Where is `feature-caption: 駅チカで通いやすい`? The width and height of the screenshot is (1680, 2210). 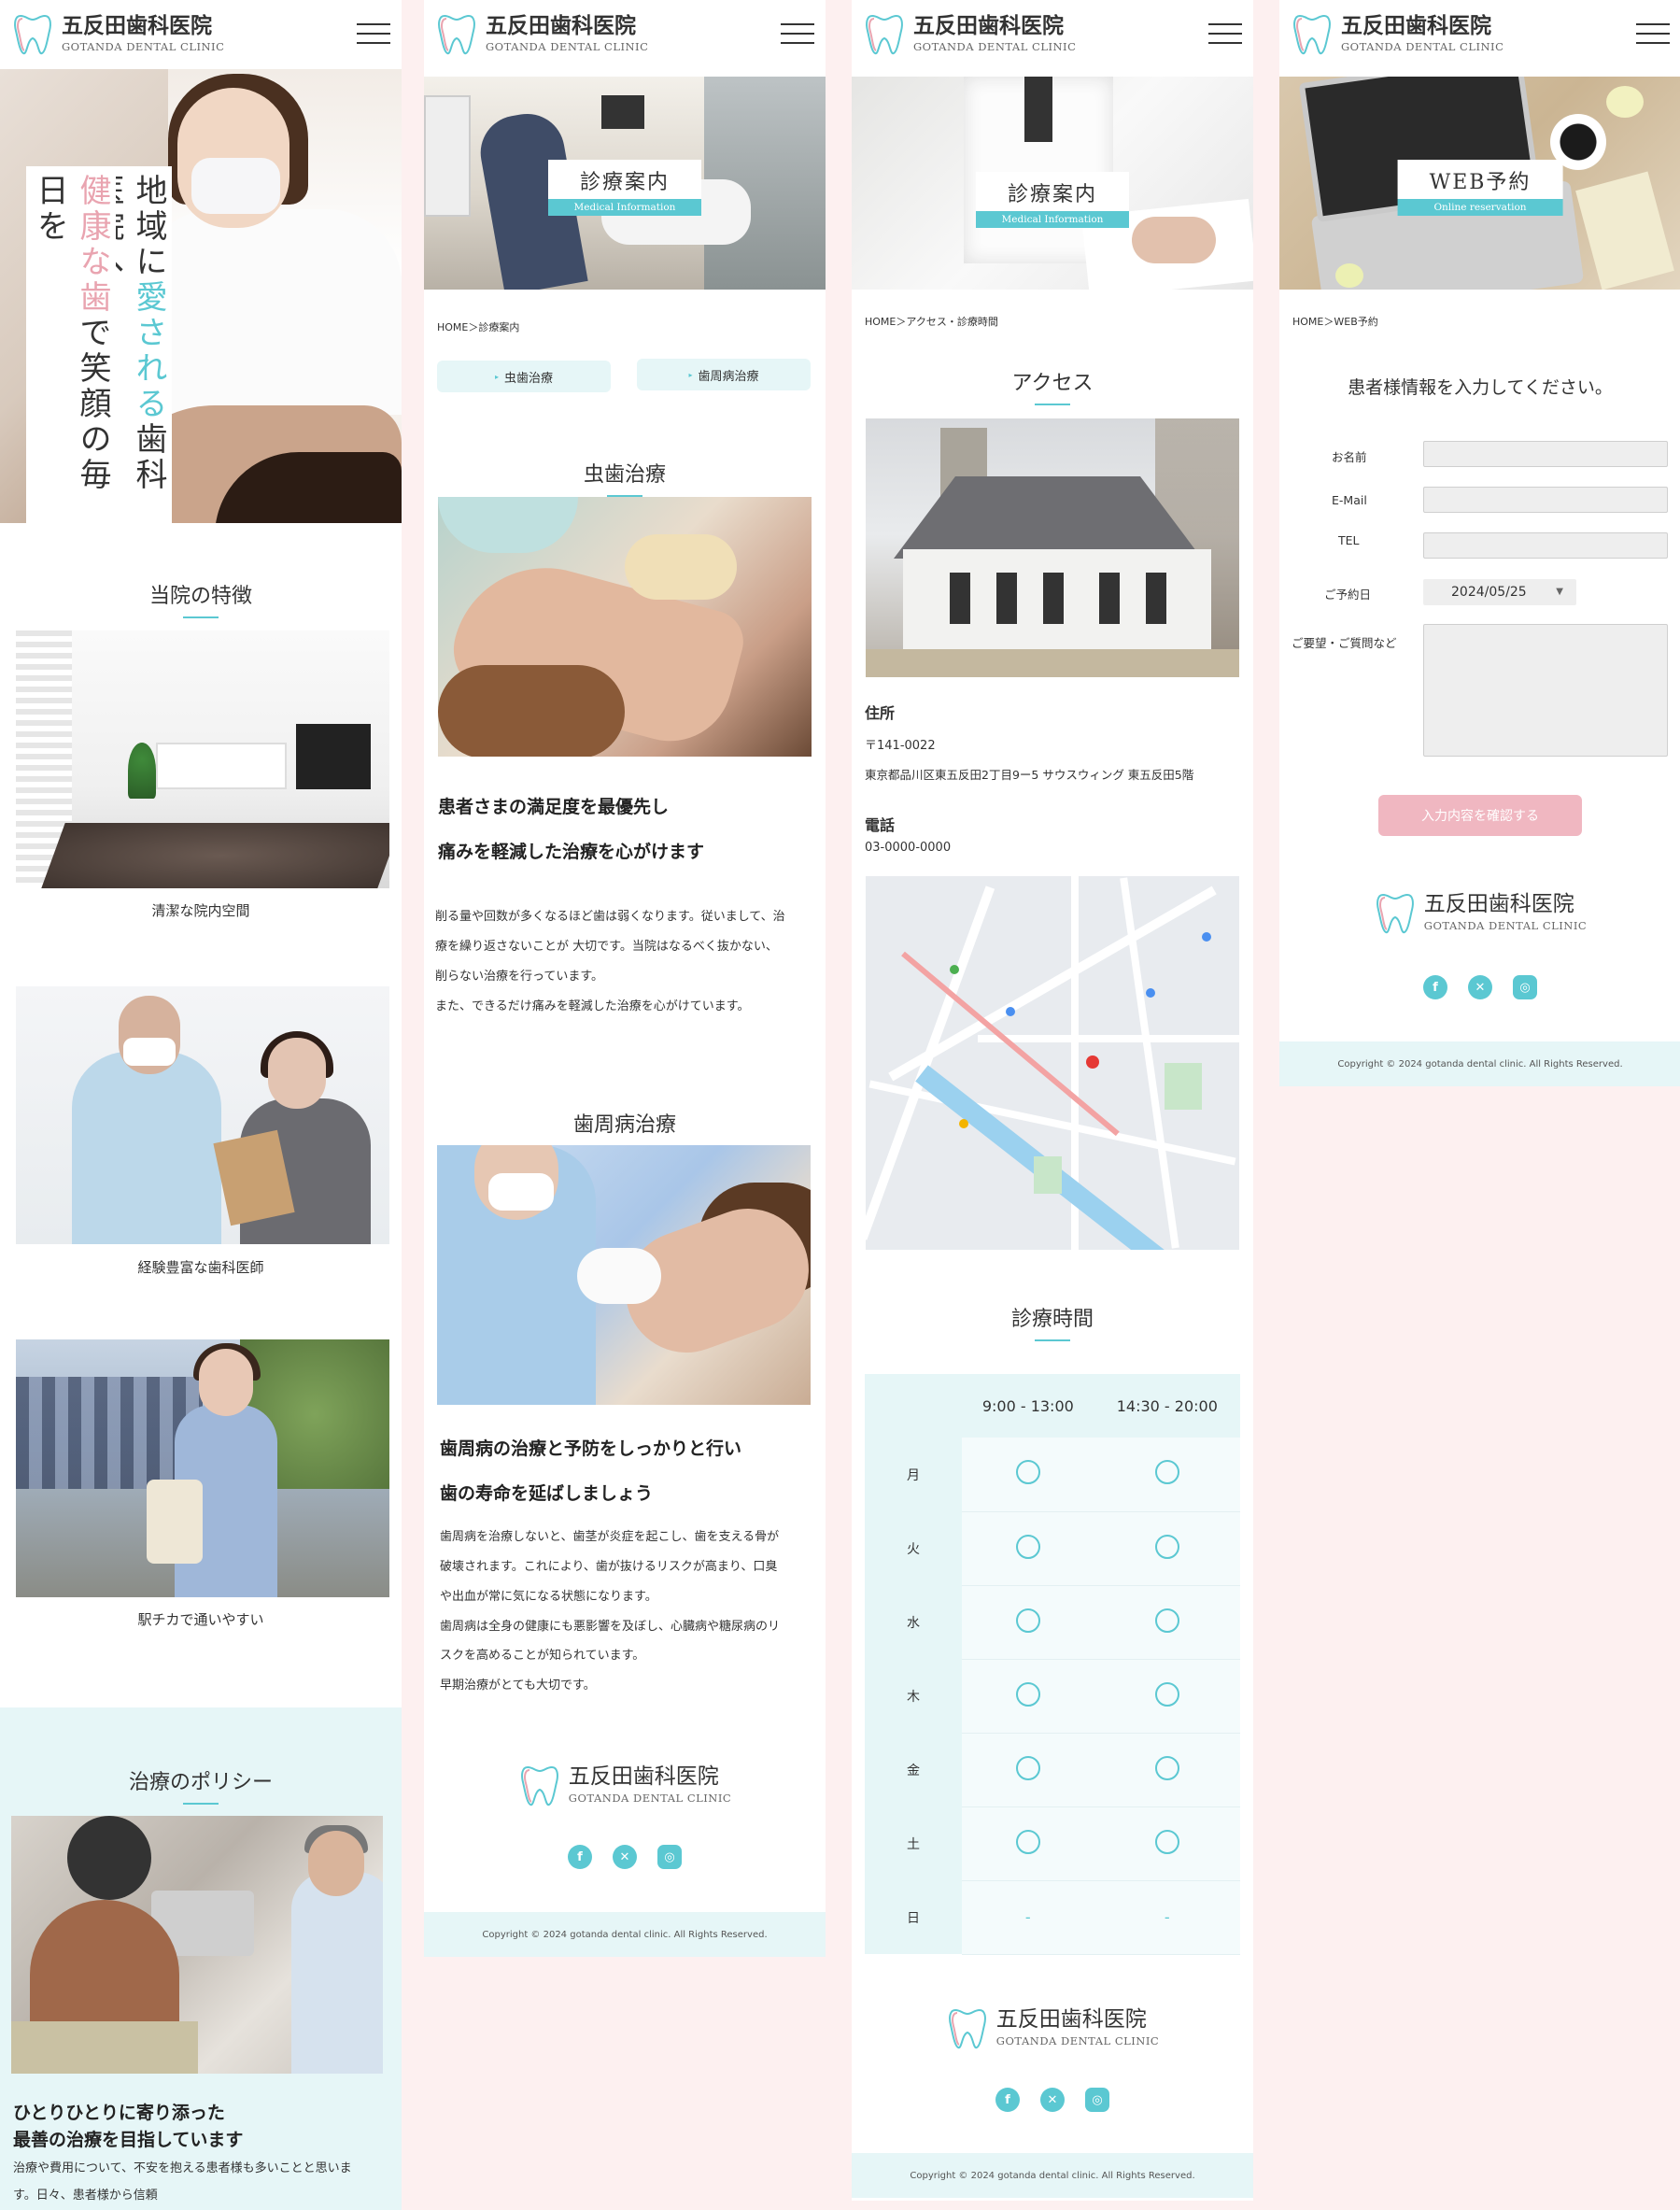 feature-caption: 駅チカで通いやすい is located at coordinates (200, 1619).